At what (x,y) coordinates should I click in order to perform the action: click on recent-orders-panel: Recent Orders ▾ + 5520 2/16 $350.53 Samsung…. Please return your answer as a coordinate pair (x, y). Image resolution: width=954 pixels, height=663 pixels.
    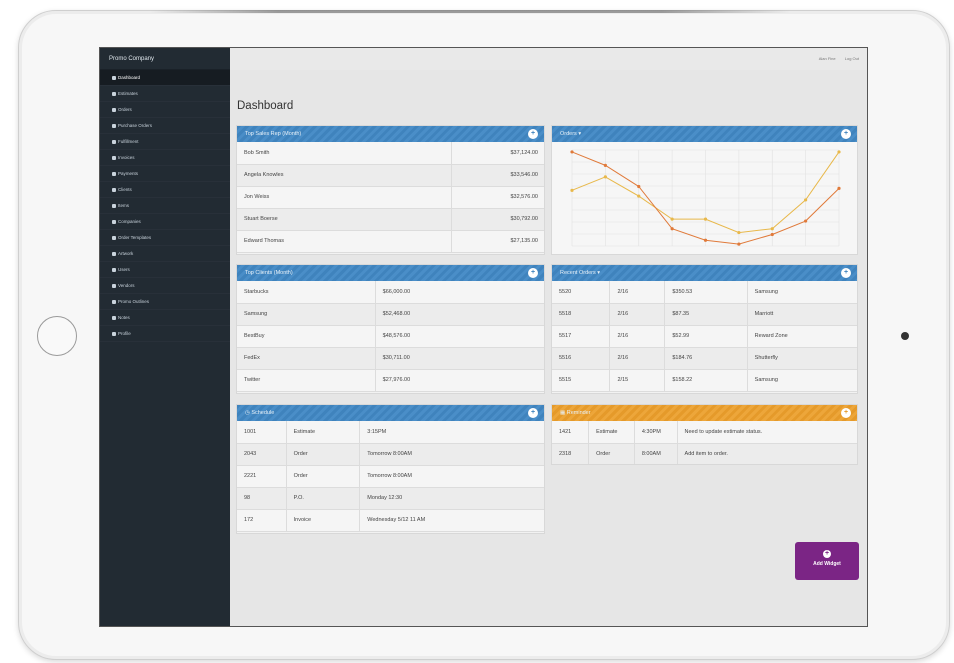
    Looking at the image, I should click on (704, 329).